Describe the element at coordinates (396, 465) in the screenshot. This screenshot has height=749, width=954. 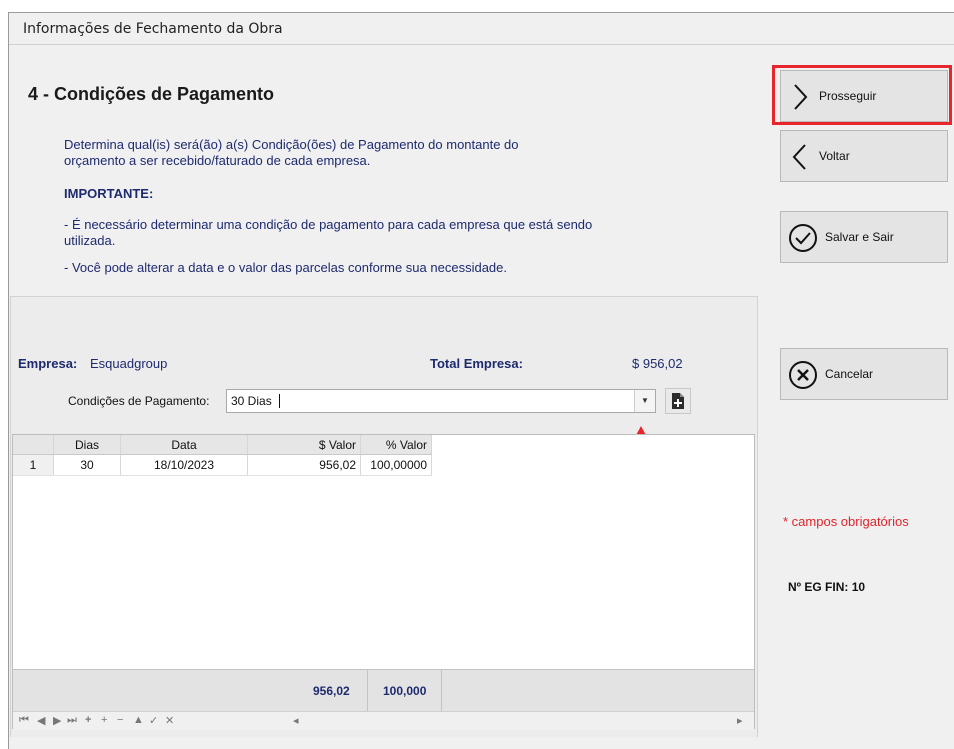
I see `cell-percentual: 100,00000` at that location.